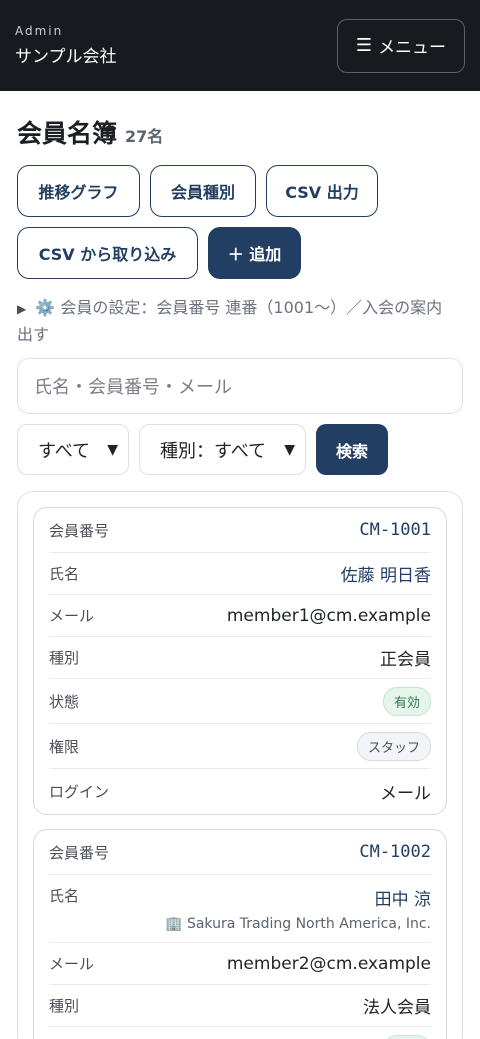 The image size is (480, 1039). I want to click on member-no-row: 会員番号 CM-1001, so click(240, 530).